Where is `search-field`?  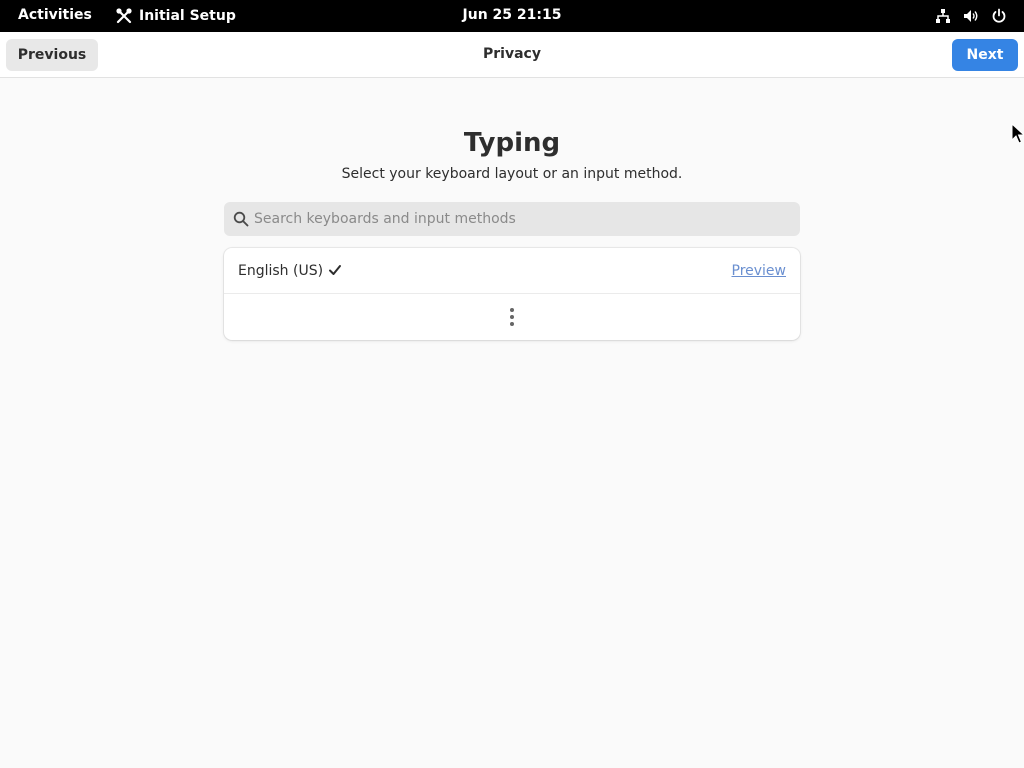 search-field is located at coordinates (512, 219).